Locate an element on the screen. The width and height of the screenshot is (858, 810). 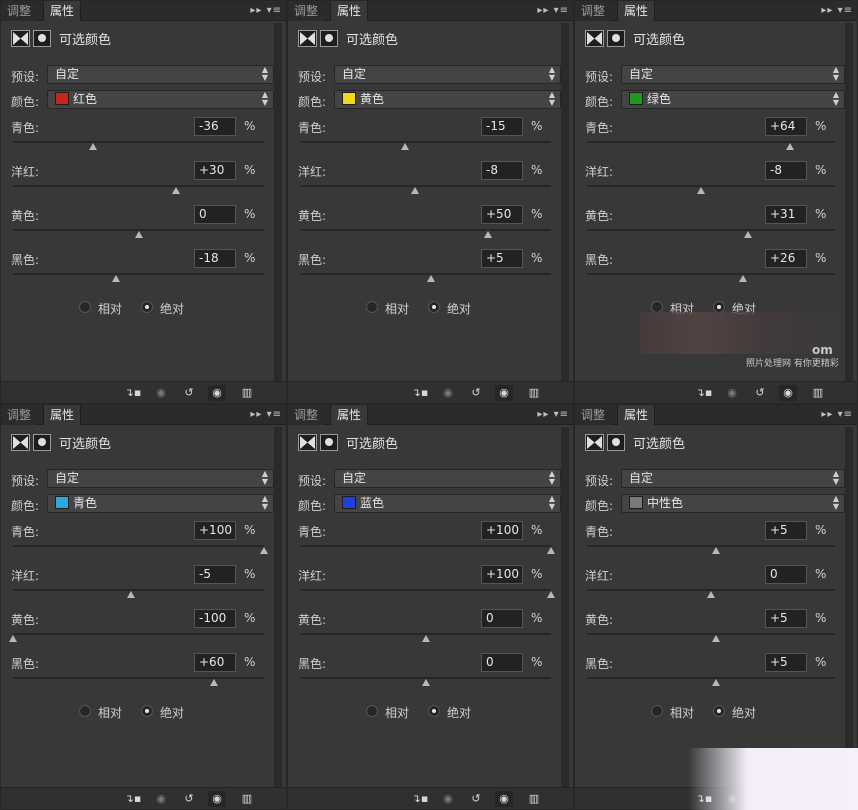
yellow-value-input: 0 is located at coordinates (215, 214).